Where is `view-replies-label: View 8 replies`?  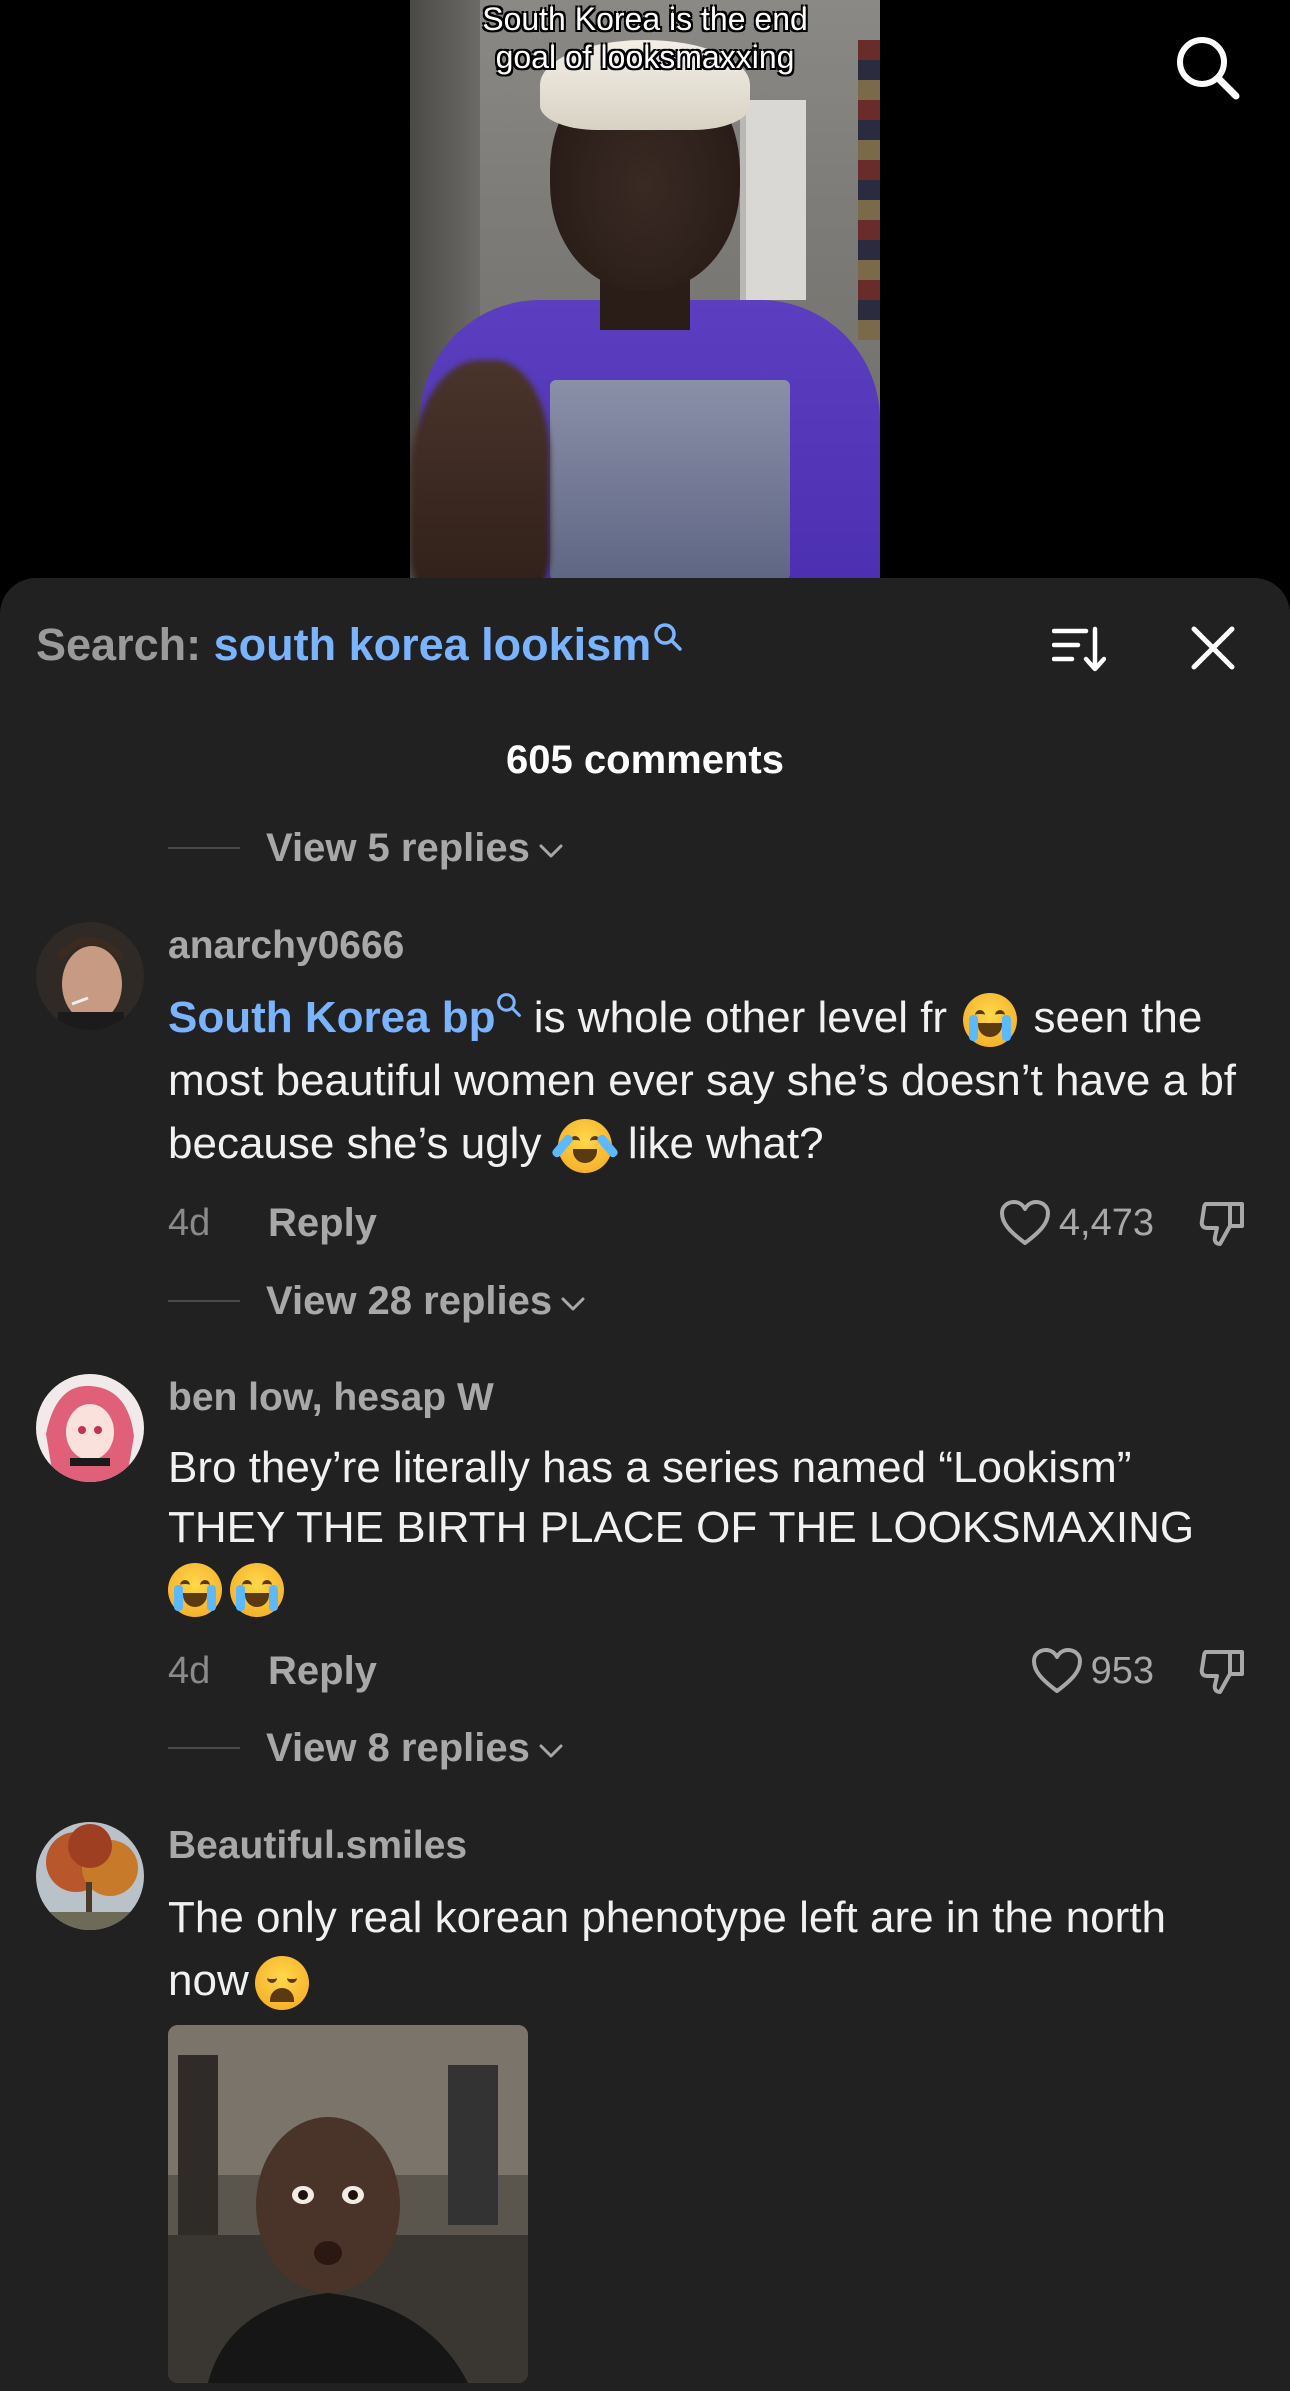 view-replies-label: View 8 replies is located at coordinates (398, 1747).